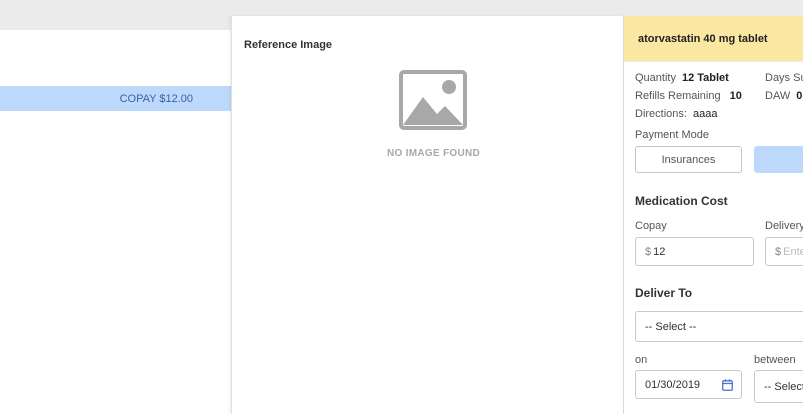 The height and width of the screenshot is (414, 803). What do you see at coordinates (727, 385) in the screenshot?
I see `calendar-icon` at bounding box center [727, 385].